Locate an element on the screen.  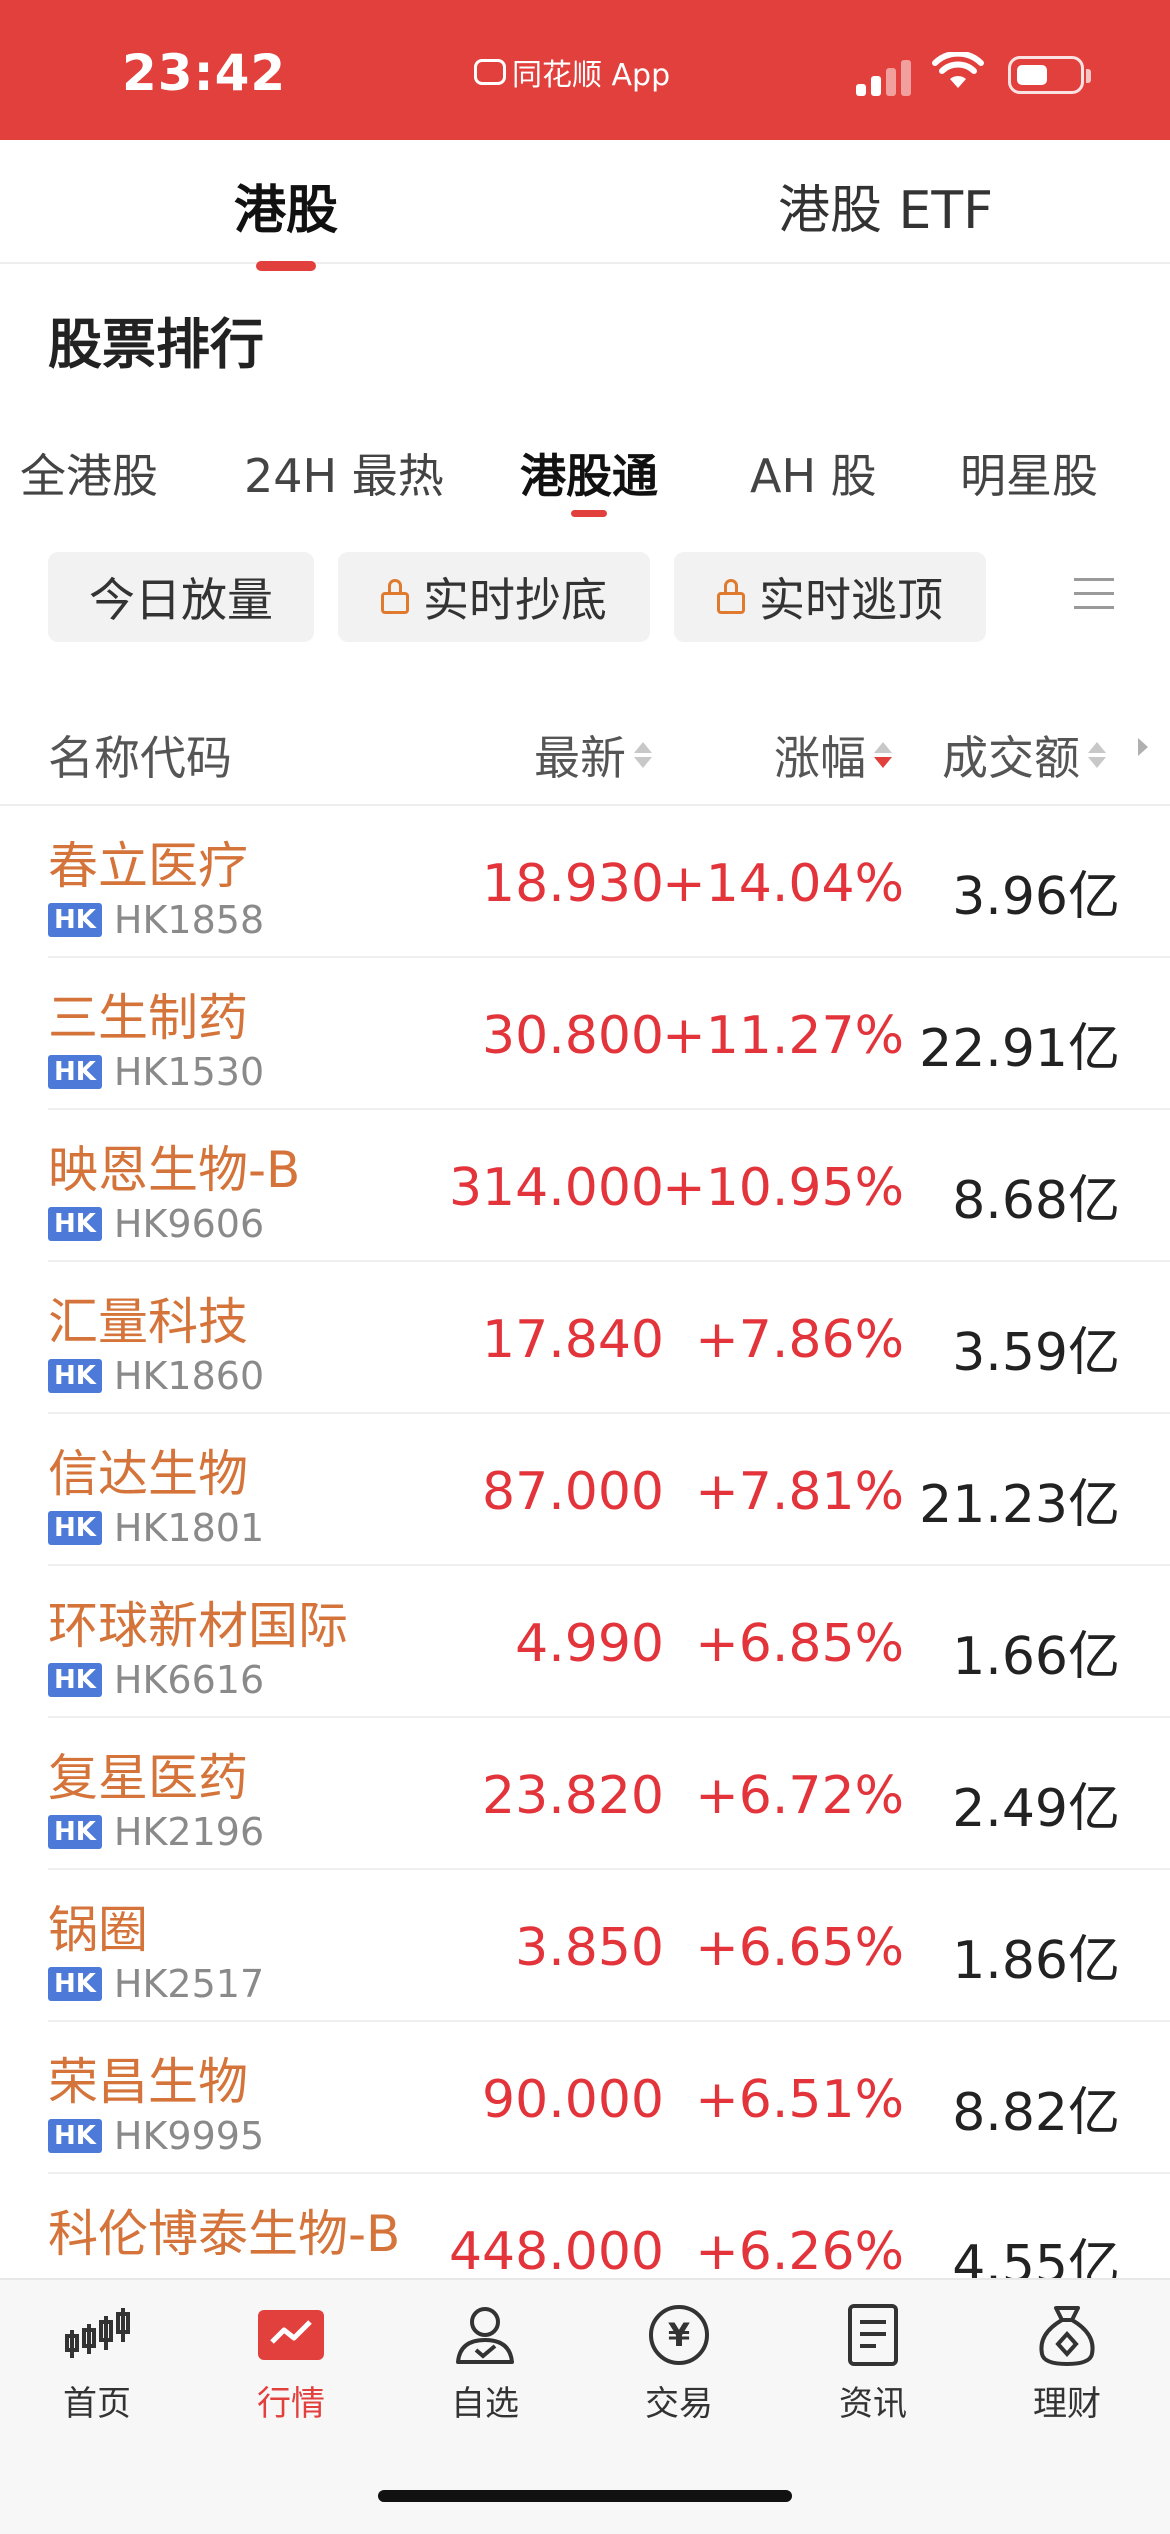
stock-code: HK1860 is located at coordinates (189, 1376).